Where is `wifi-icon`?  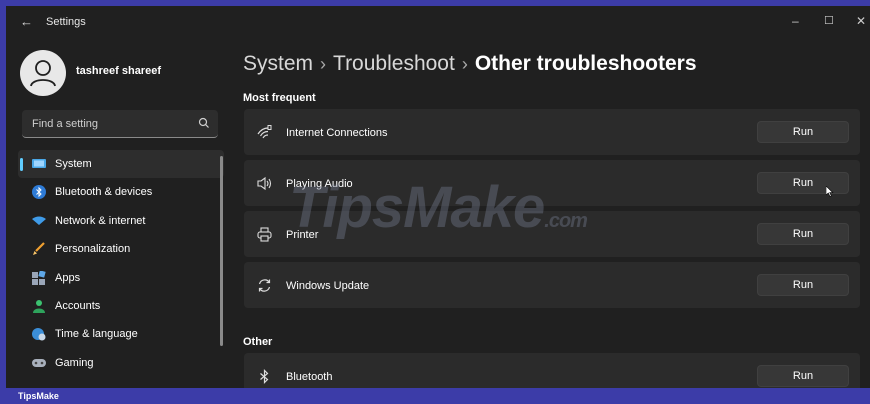 wifi-icon is located at coordinates (39, 220).